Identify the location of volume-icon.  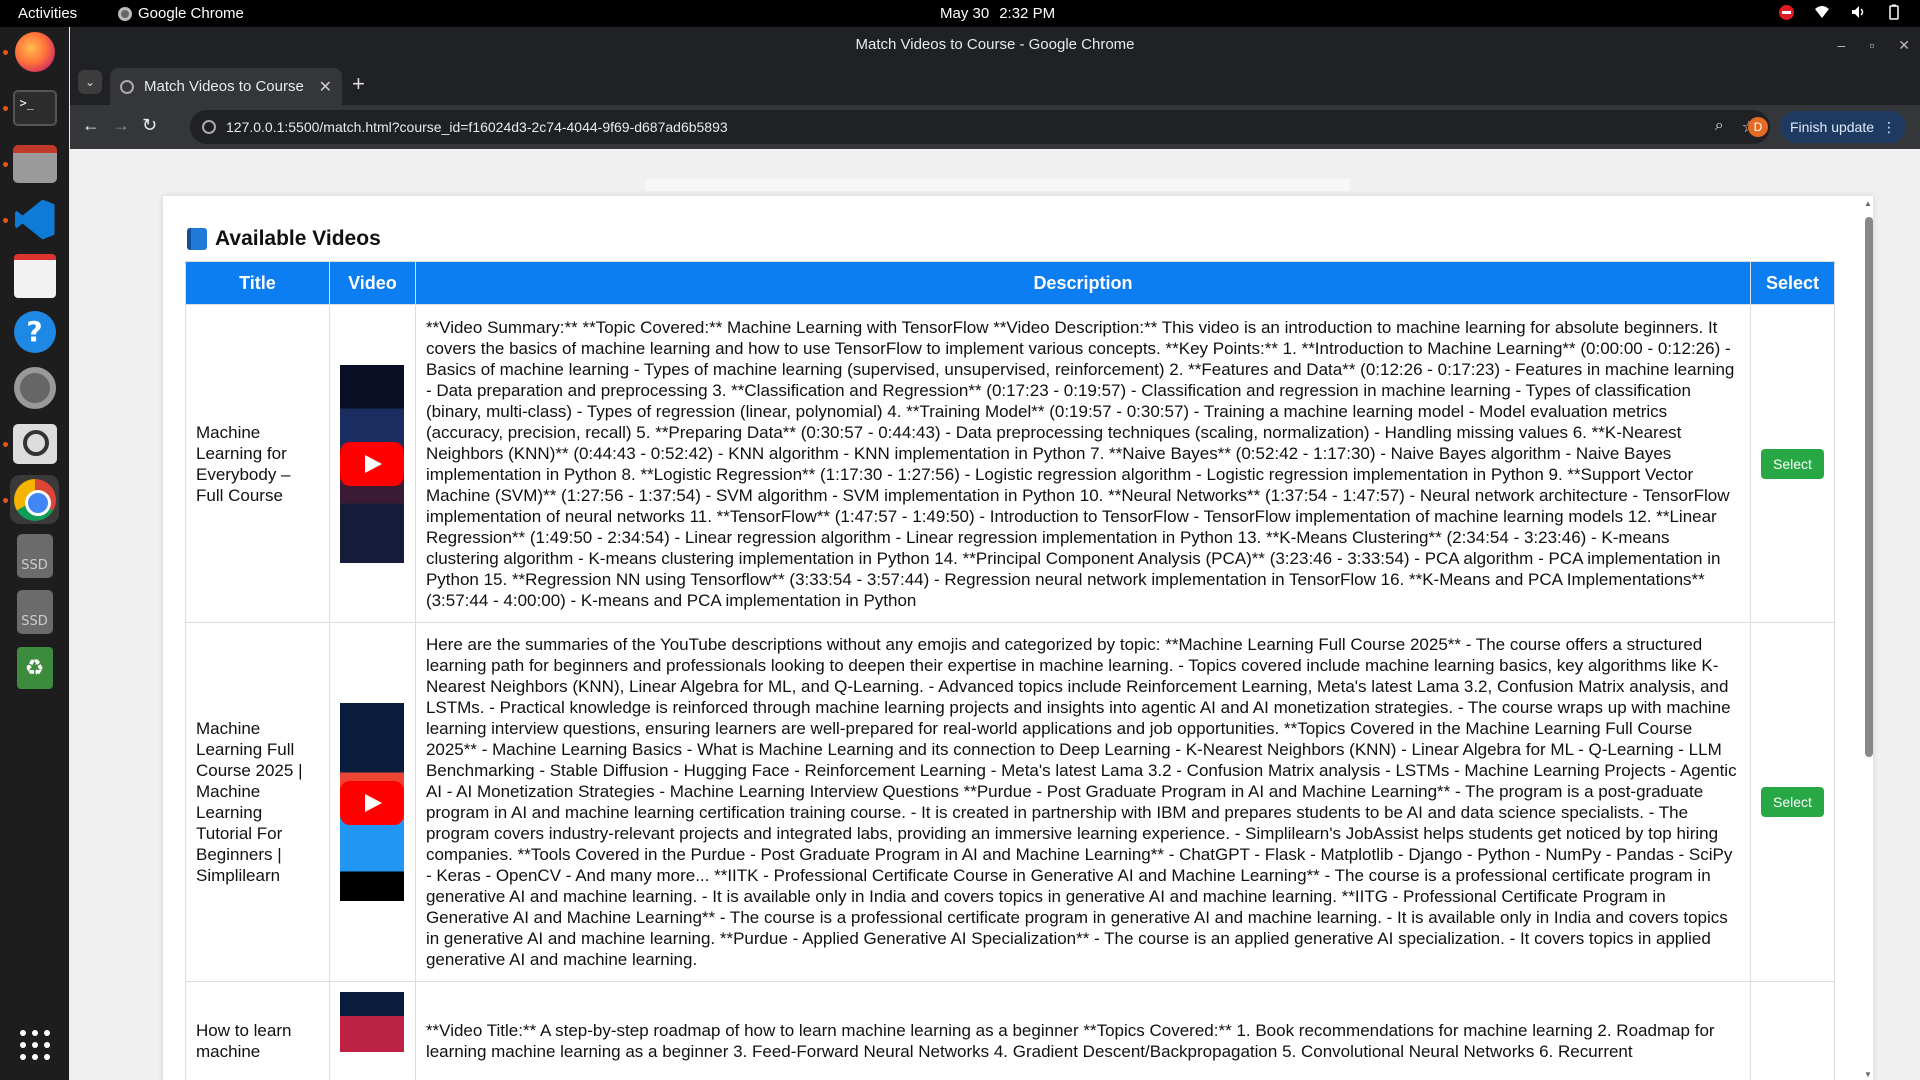
(1858, 12).